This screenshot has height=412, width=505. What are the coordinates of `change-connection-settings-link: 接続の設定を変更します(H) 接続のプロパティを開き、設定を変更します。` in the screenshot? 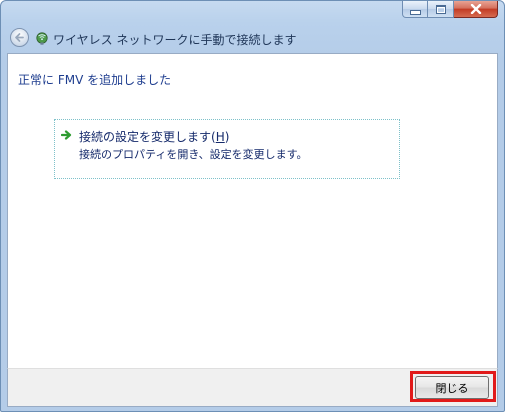 It's located at (227, 149).